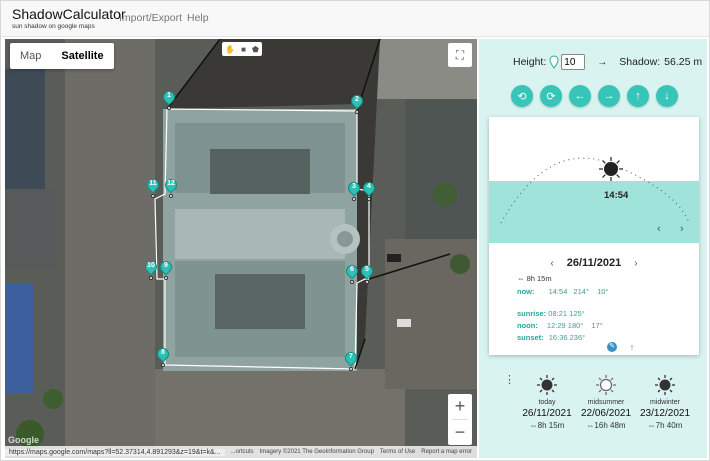 The image size is (710, 461). I want to click on polygon-vertex-marker: 10, so click(151, 269).